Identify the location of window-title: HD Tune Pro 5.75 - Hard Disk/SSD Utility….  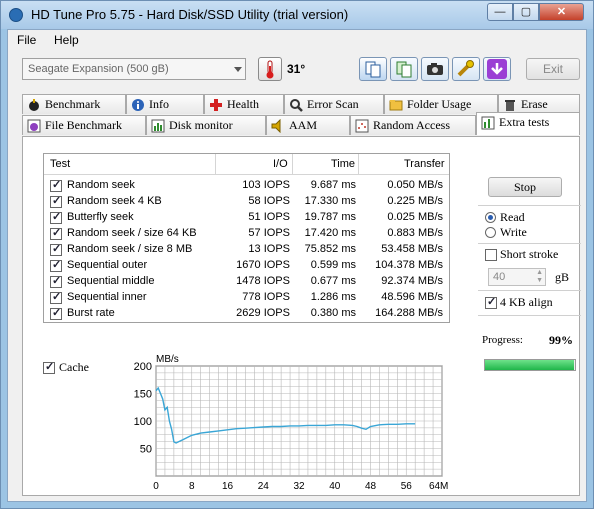
(190, 14).